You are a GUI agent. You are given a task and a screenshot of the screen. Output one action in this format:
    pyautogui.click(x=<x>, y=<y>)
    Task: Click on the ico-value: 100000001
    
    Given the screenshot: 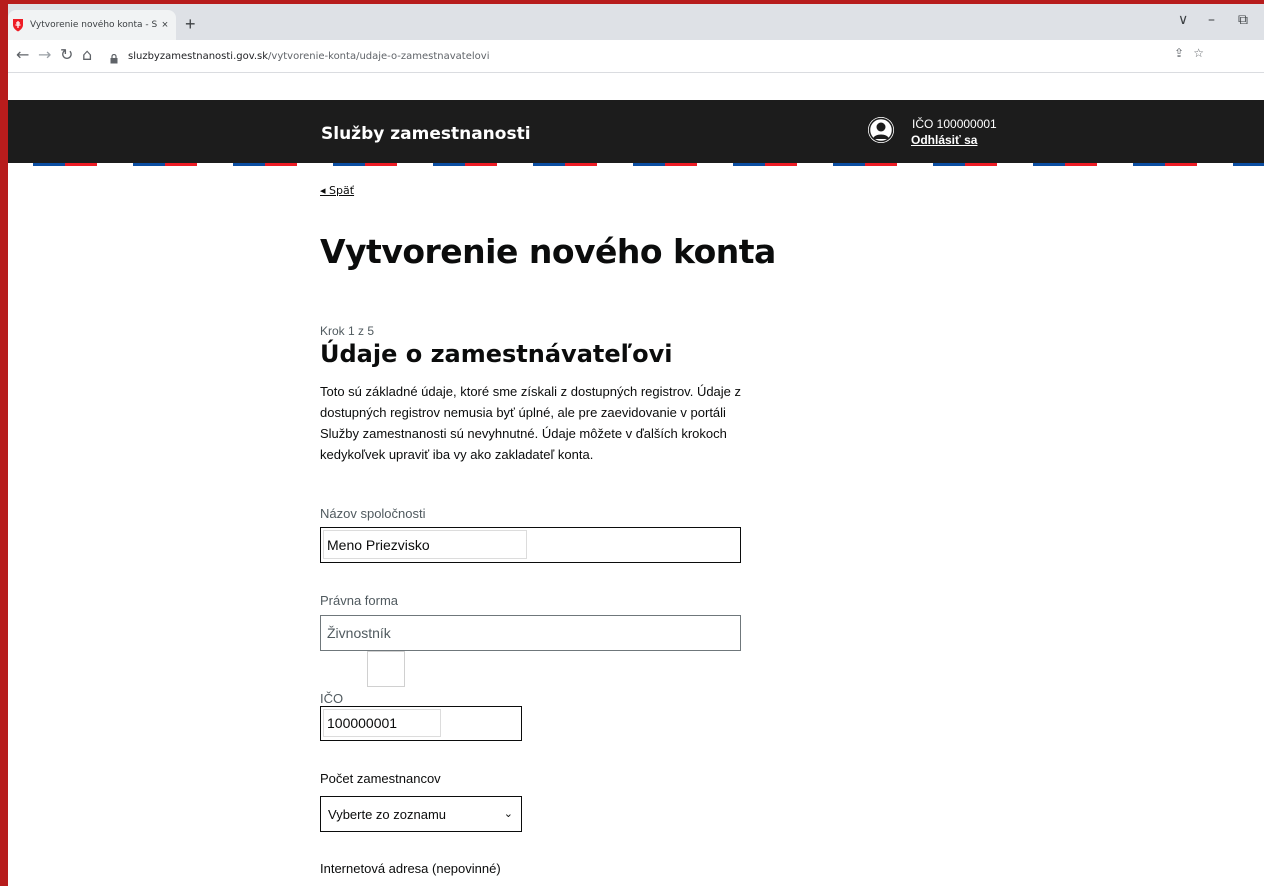 What is the action you would take?
    pyautogui.click(x=362, y=723)
    